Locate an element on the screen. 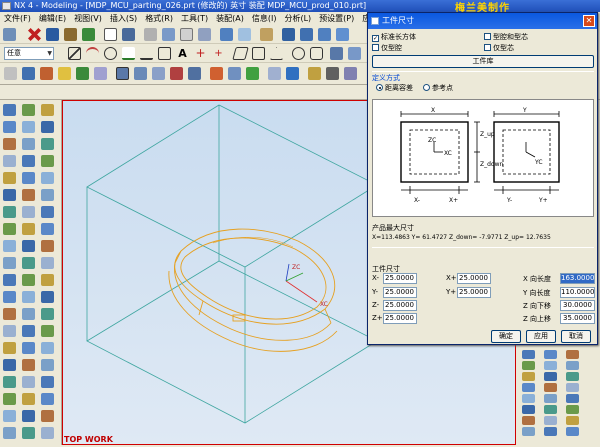 The height and width of the screenshot is (447, 600). menu-insert: 插入(S) is located at coordinates (123, 18).